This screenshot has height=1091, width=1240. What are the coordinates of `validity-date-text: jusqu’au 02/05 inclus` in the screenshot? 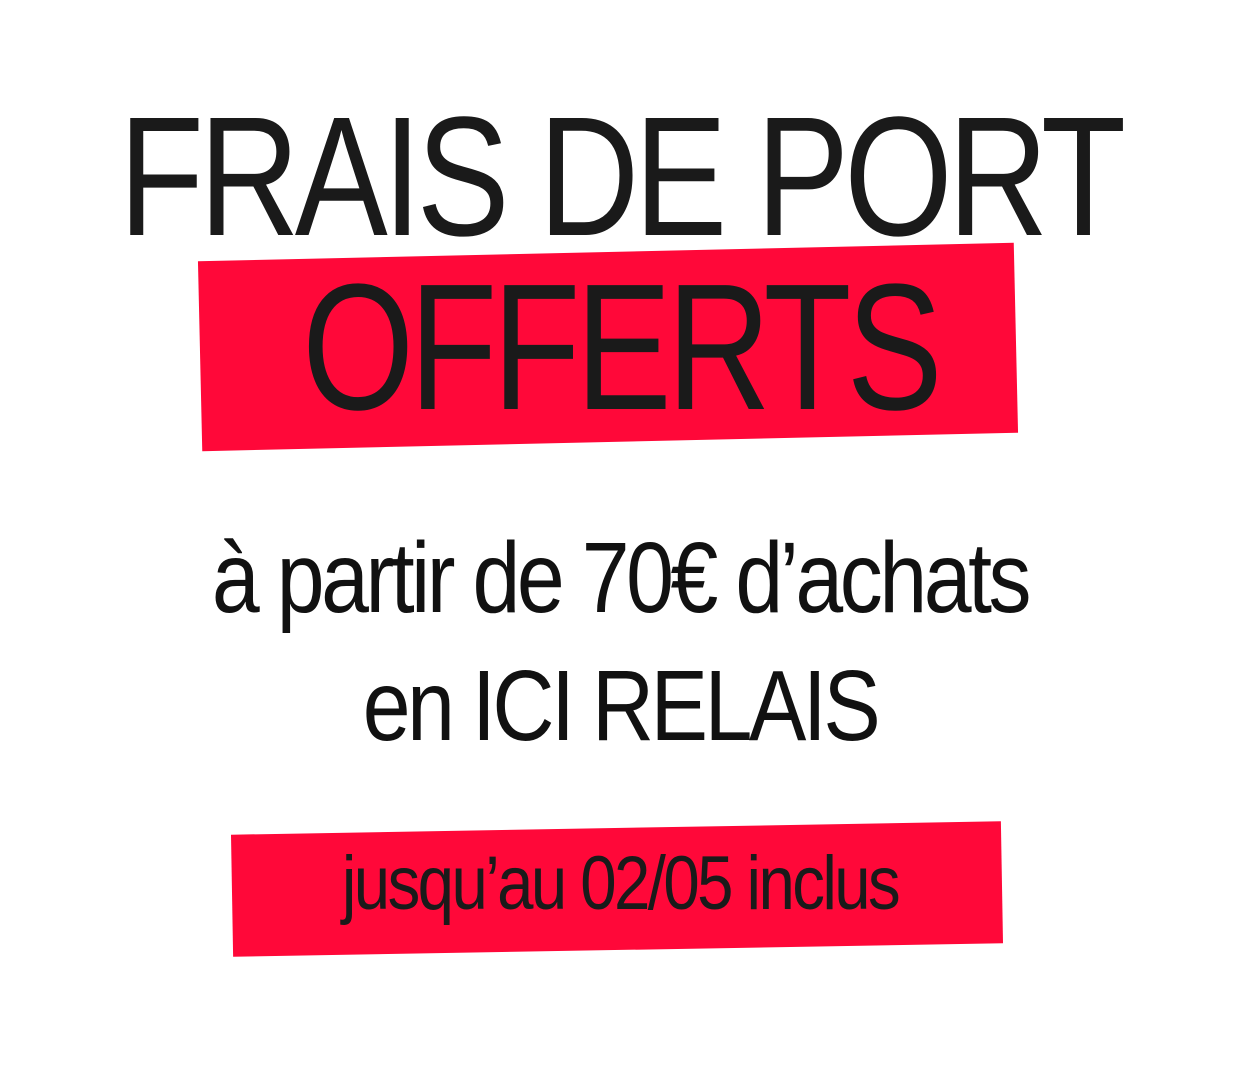 It's located at (621, 883).